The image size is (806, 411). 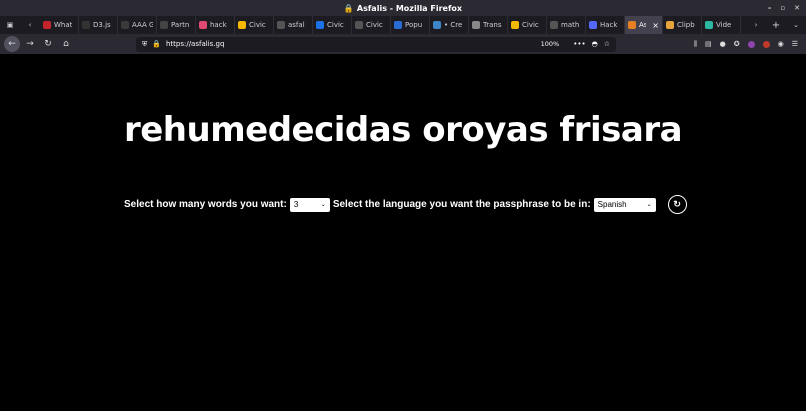 I want to click on tab-label: What, so click(x=63, y=25).